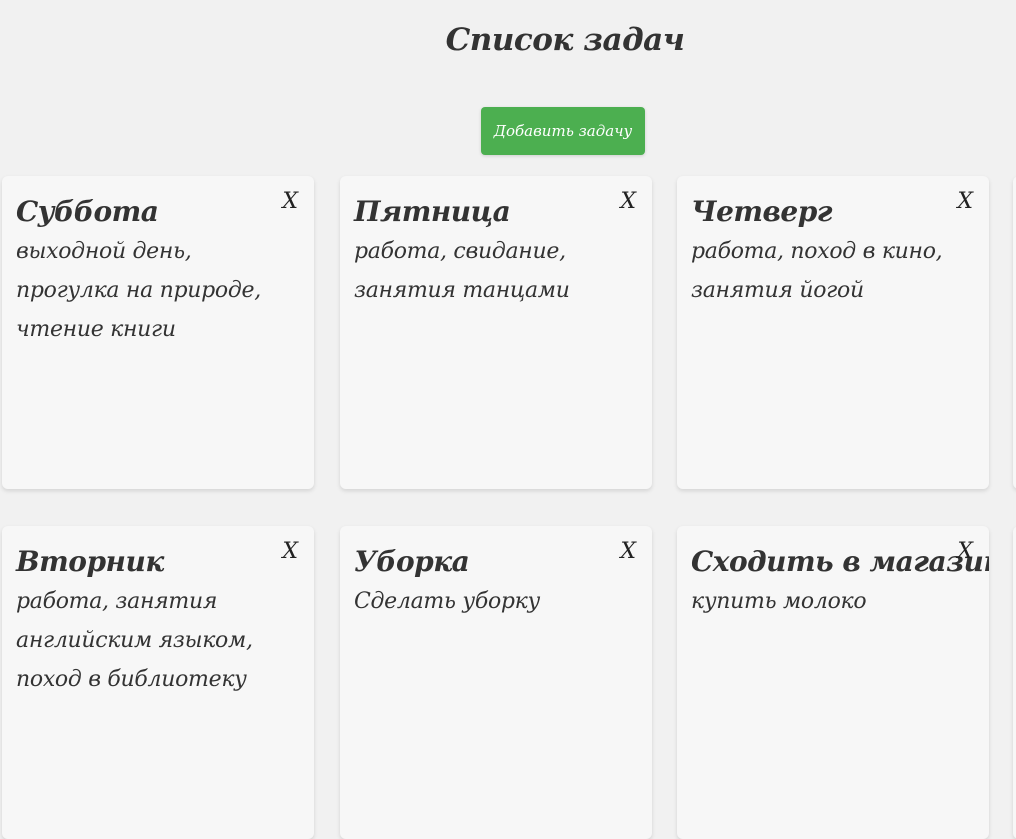 The height and width of the screenshot is (839, 1016). I want to click on task-title: Уборка, so click(412, 561).